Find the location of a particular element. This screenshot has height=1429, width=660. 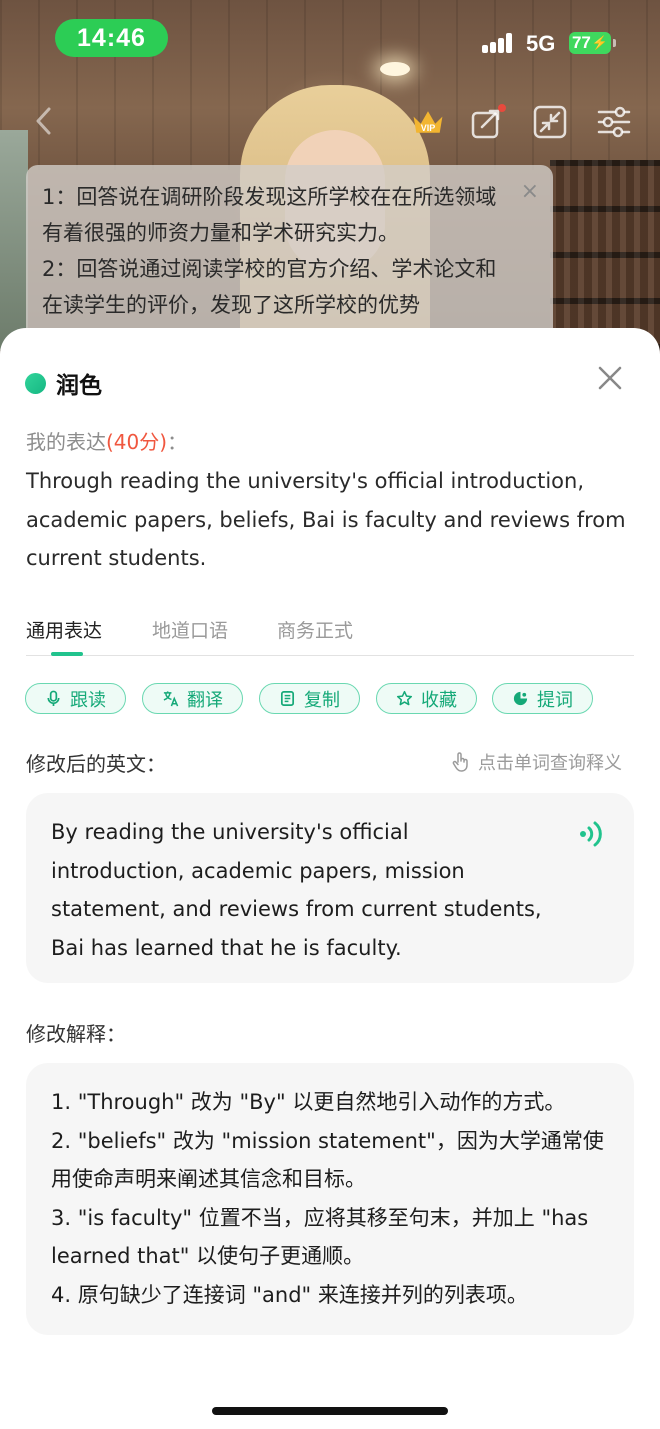

translate-label: 翻译 is located at coordinates (205, 700).